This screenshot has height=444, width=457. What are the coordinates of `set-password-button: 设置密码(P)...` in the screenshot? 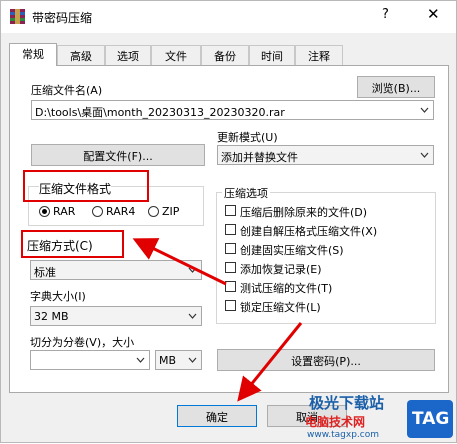 It's located at (326, 360).